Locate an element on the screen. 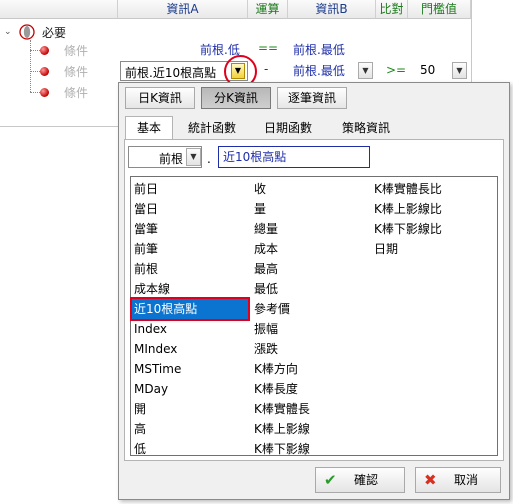 This screenshot has height=504, width=513. list-item: MDay is located at coordinates (193, 389).